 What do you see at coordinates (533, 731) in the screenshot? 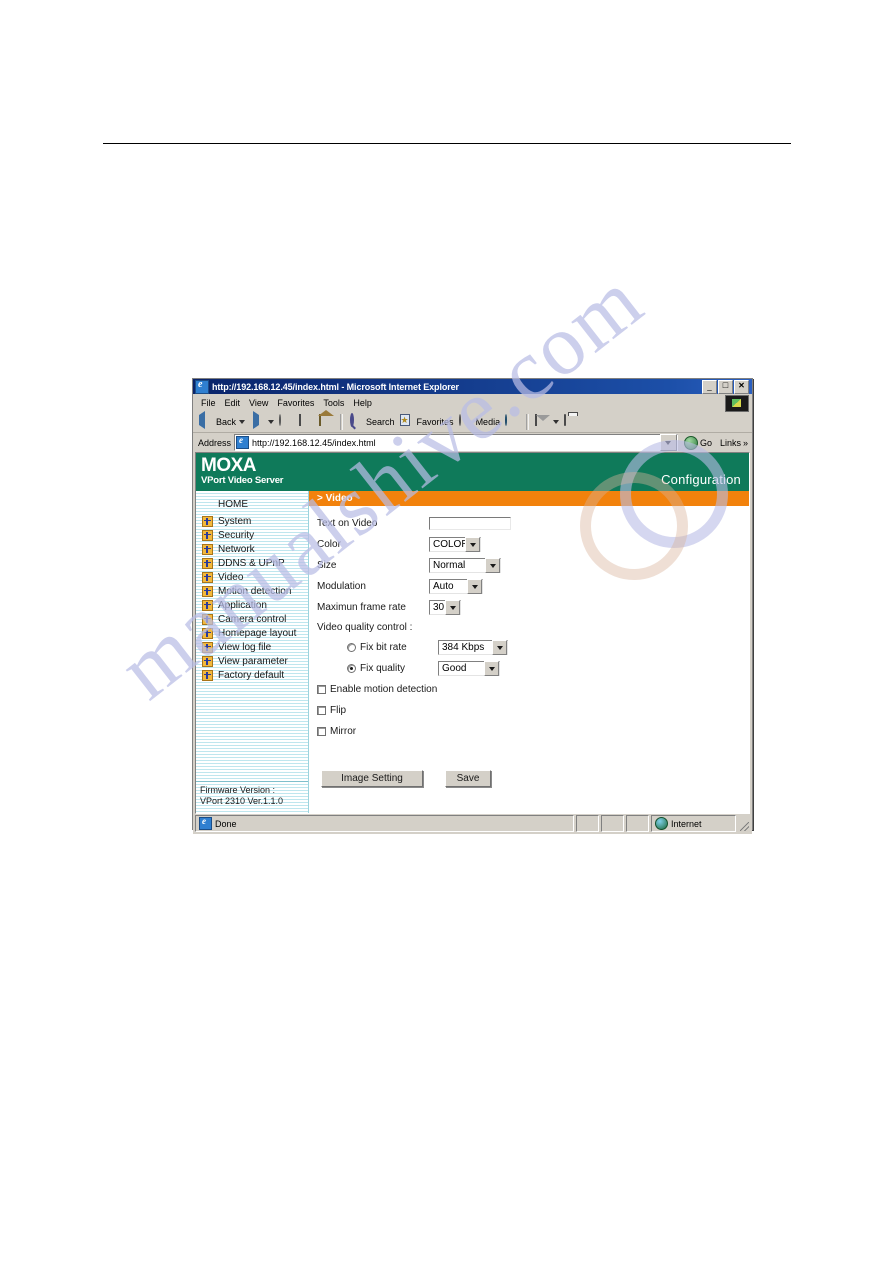
I see `row-mirror: Mirror` at bounding box center [533, 731].